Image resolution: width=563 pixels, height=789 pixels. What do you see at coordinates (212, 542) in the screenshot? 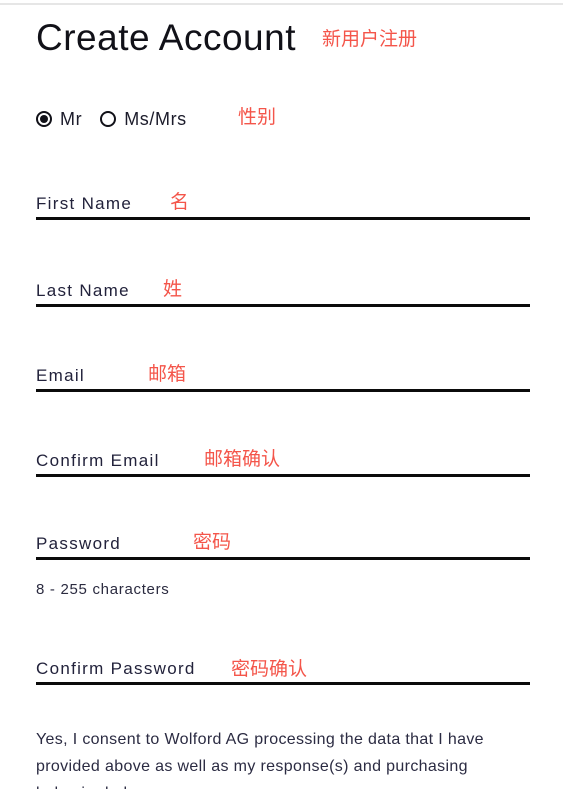
I see `annotation-password: 密码` at bounding box center [212, 542].